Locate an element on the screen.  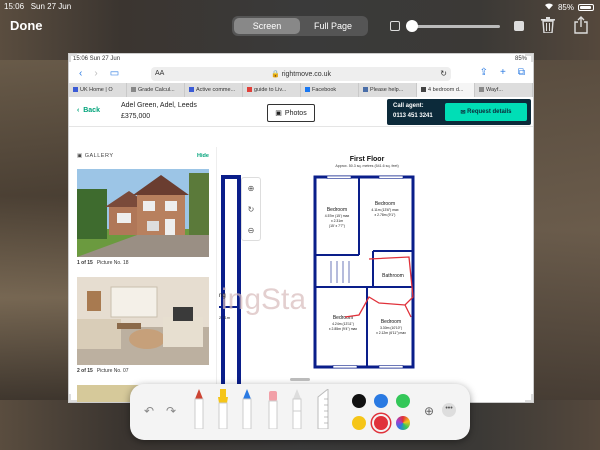
pen-tool-icon is located at coordinates (199, 411).